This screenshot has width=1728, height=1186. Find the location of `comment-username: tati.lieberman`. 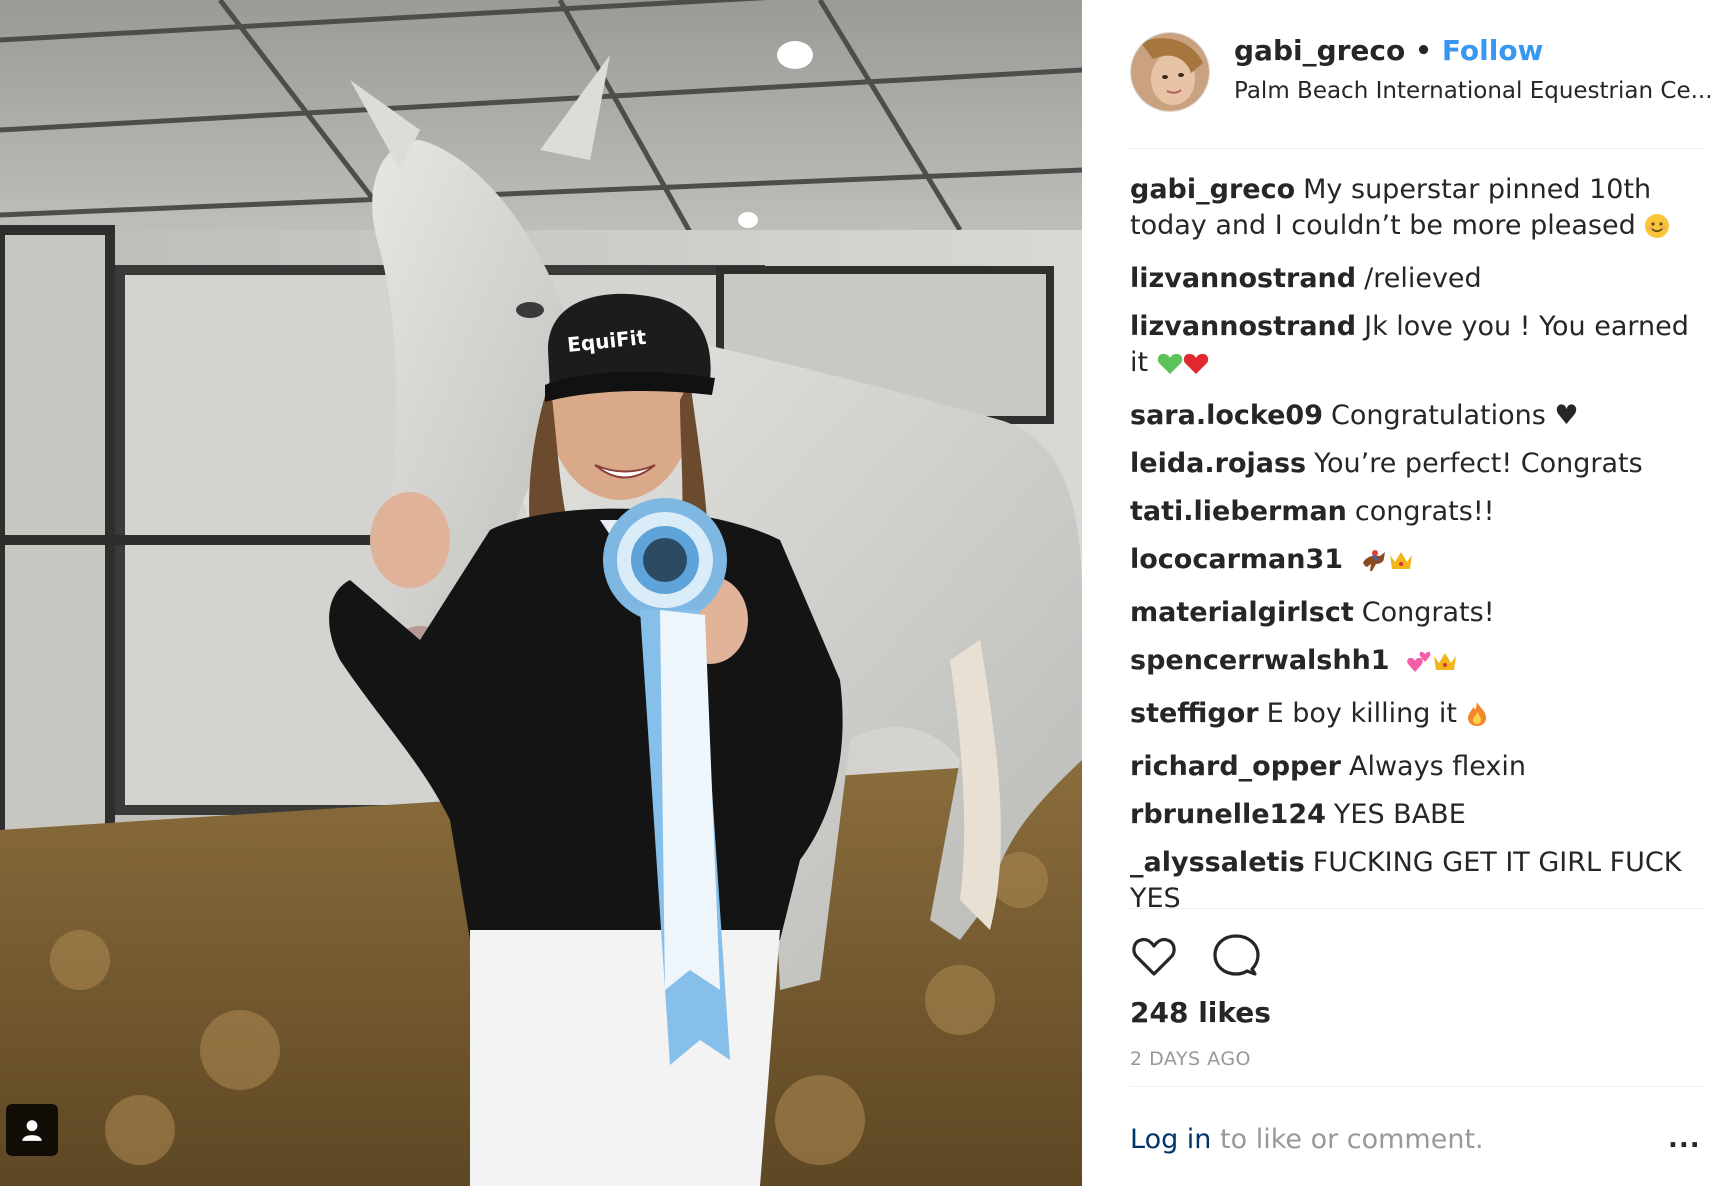

comment-username: tati.lieberman is located at coordinates (1238, 511).